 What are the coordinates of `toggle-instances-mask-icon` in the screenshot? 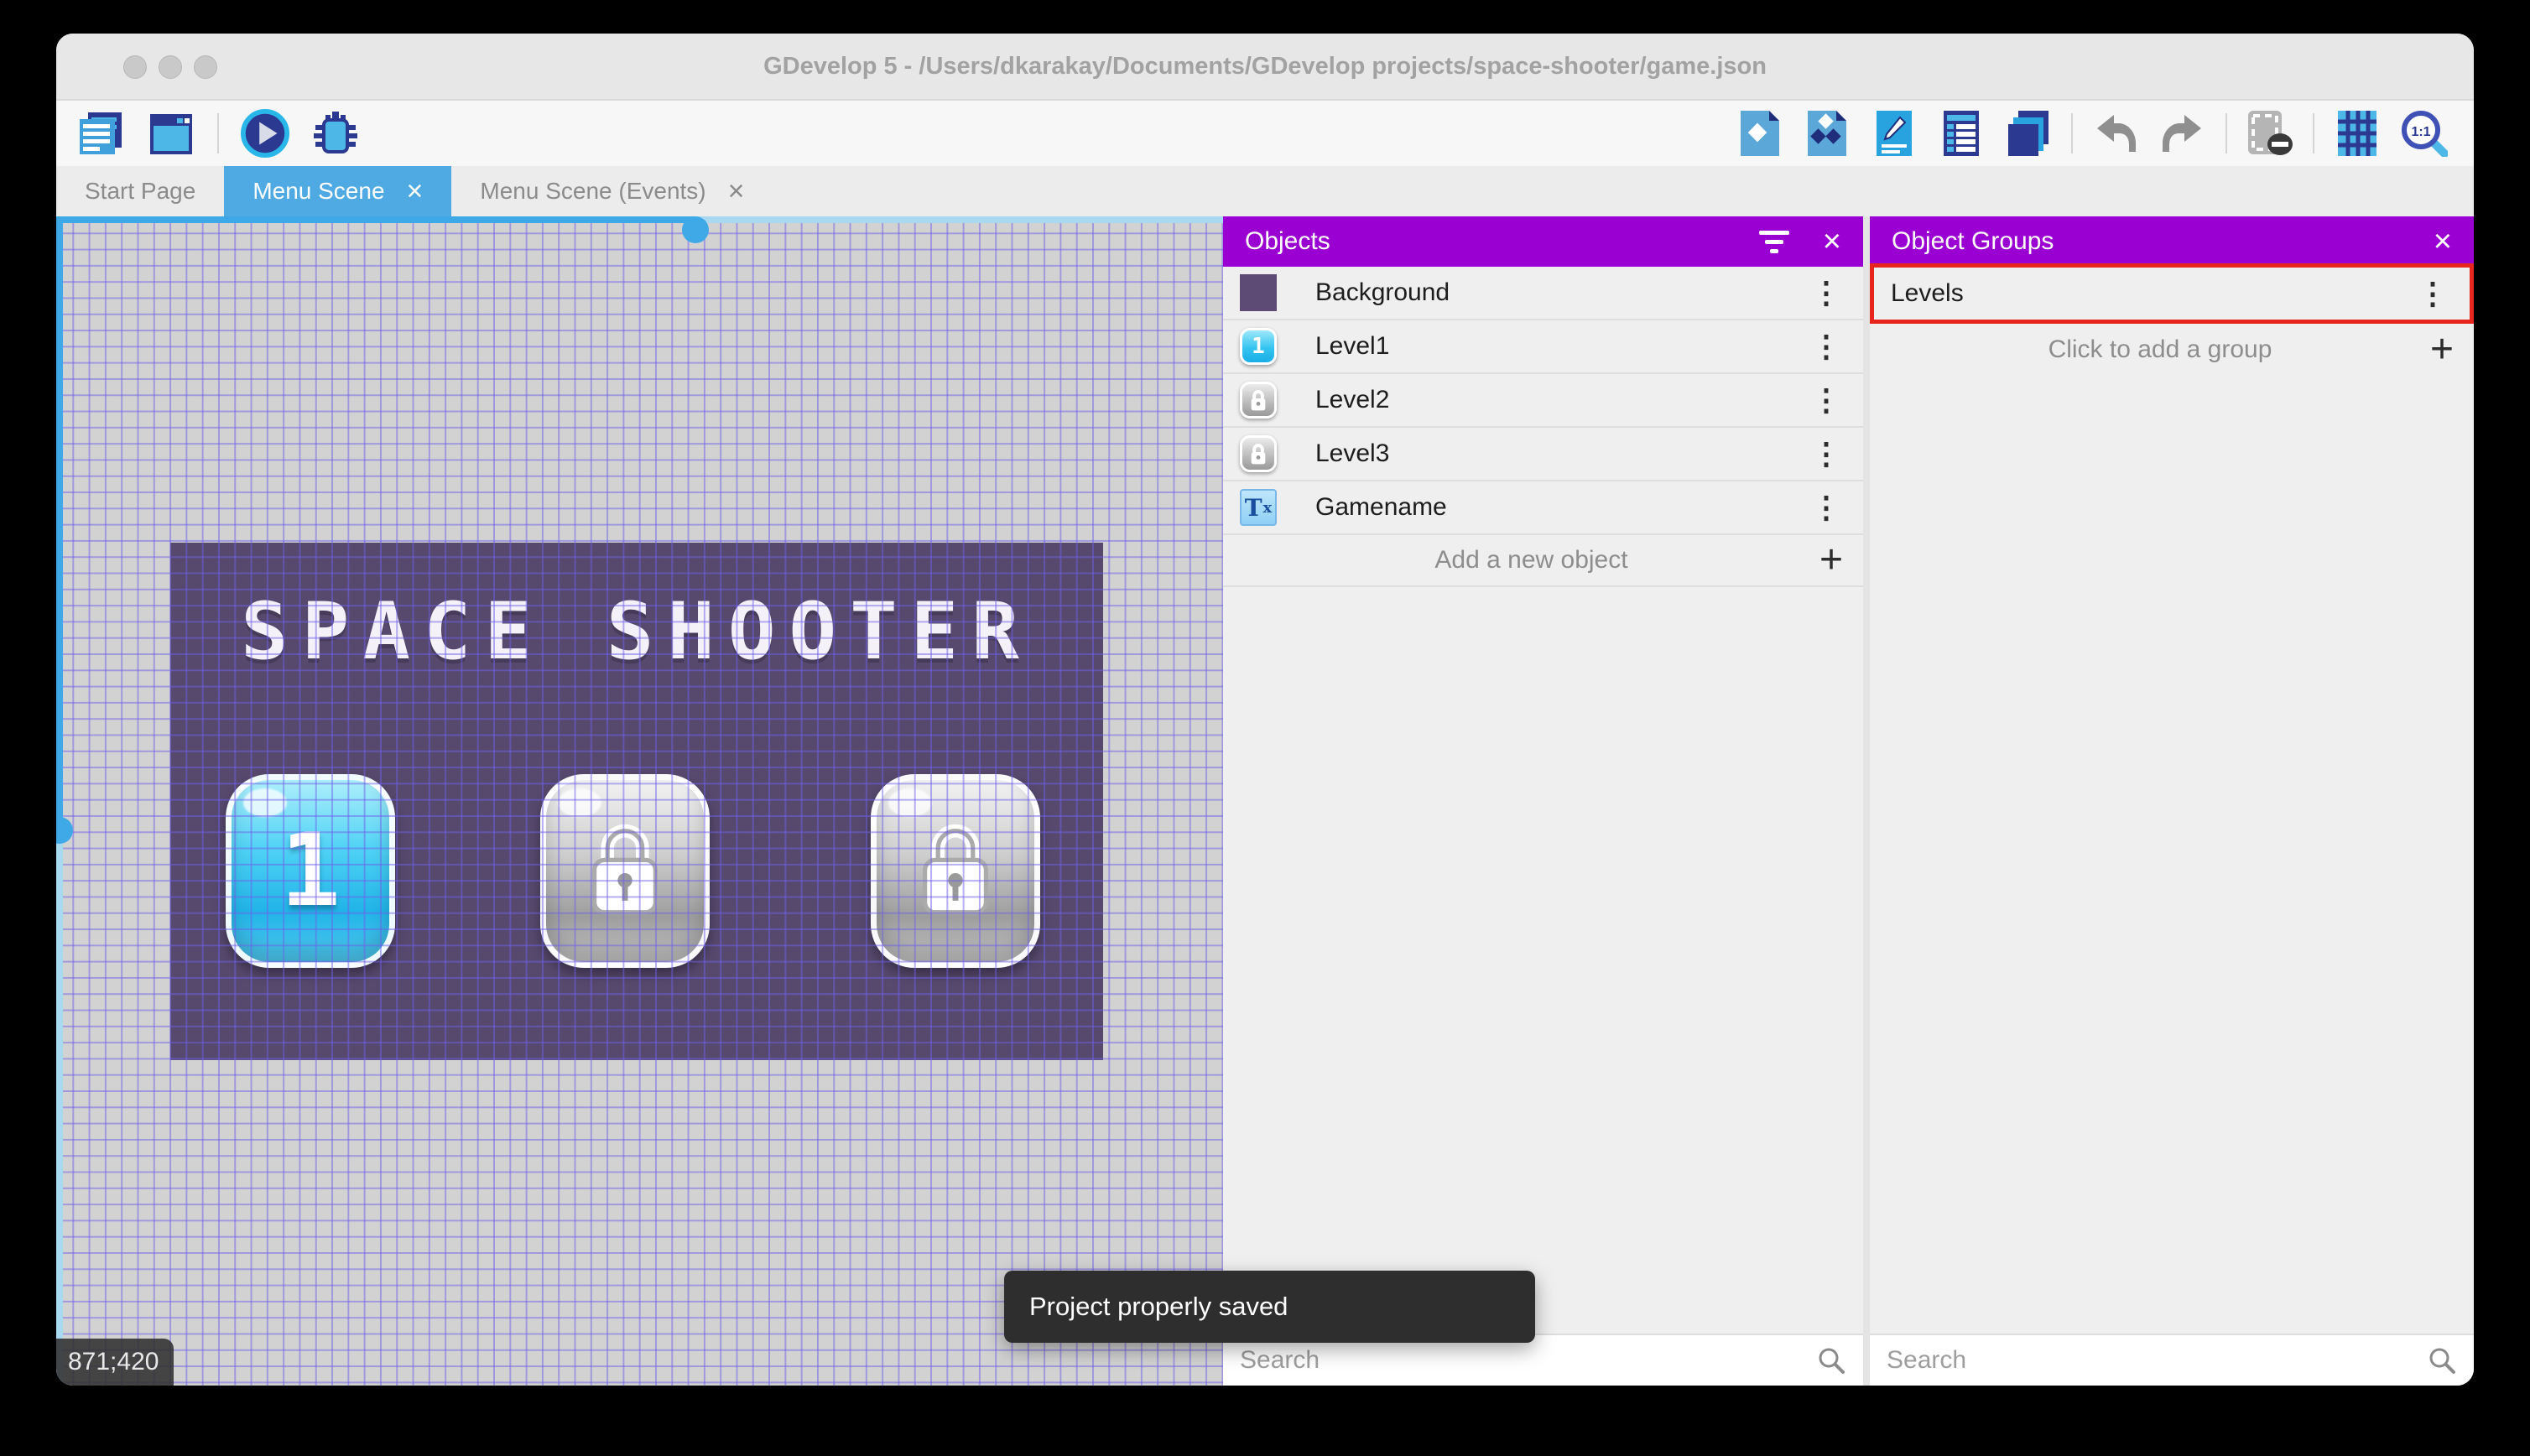 It's located at (2270, 134).